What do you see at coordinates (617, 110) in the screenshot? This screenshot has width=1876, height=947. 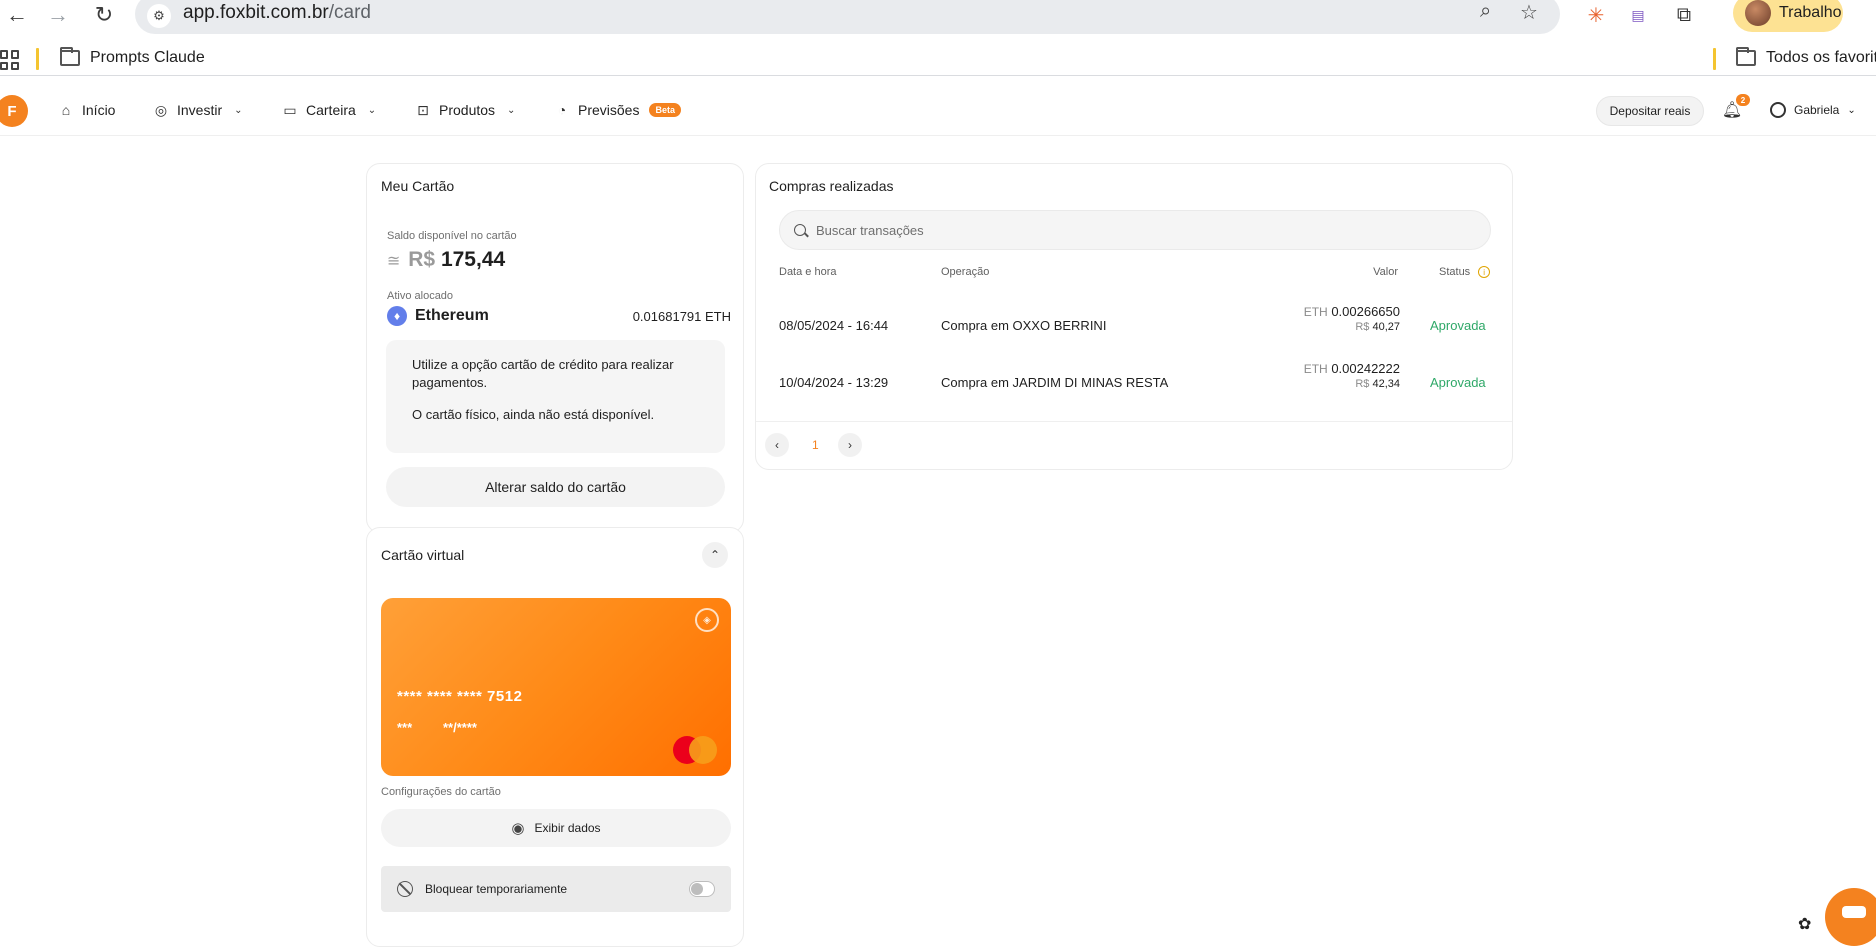 I see `nav-previsoes: ◔ Previsões Beta` at bounding box center [617, 110].